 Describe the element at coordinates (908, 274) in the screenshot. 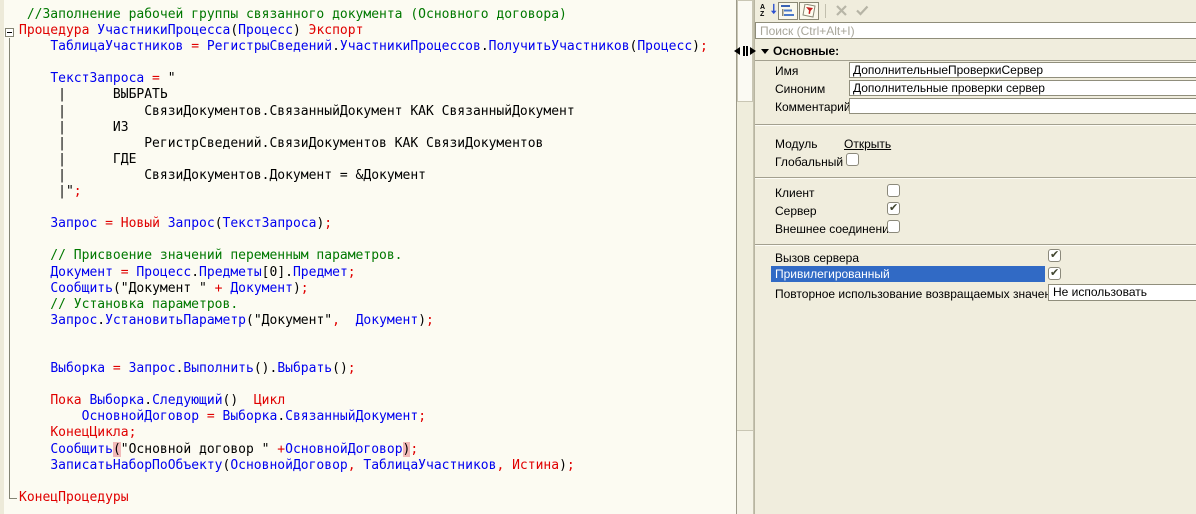

I see `privileged-row-selected: Привилегированный` at that location.